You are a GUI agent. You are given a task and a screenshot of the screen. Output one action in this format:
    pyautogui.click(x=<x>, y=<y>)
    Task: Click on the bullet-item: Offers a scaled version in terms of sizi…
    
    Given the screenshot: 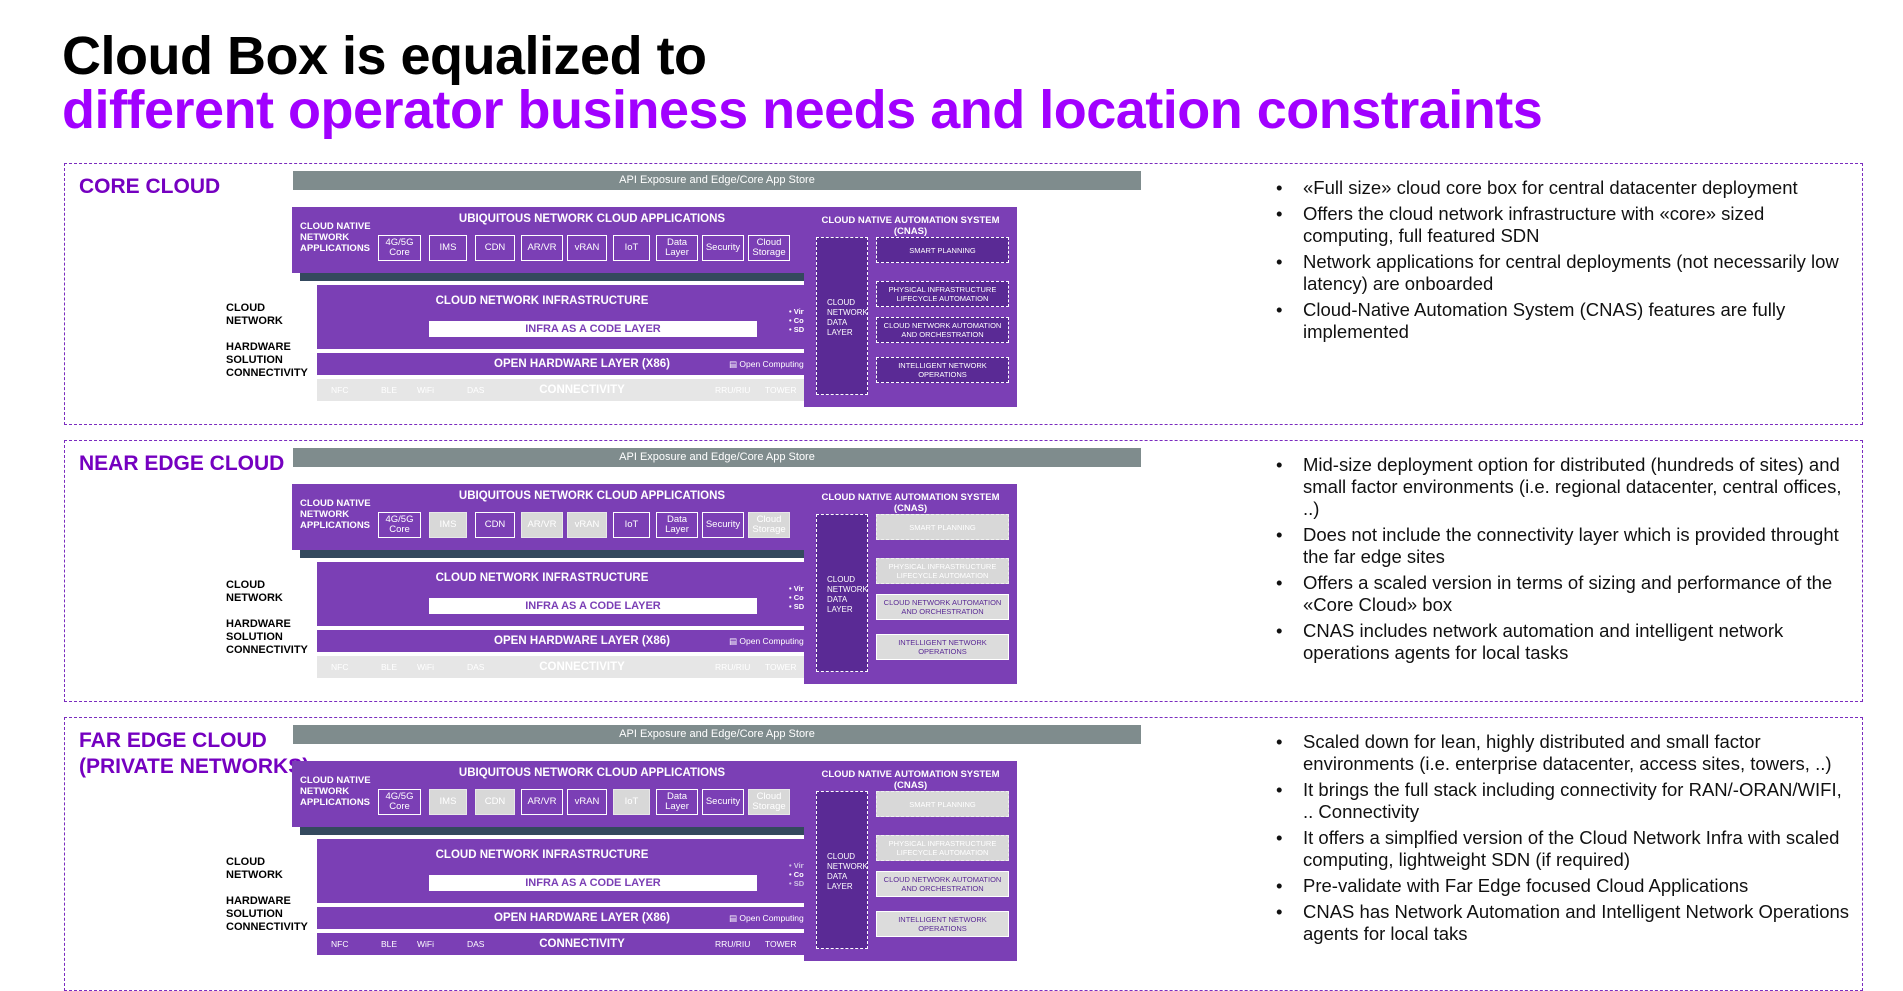 What is the action you would take?
    pyautogui.click(x=1566, y=594)
    